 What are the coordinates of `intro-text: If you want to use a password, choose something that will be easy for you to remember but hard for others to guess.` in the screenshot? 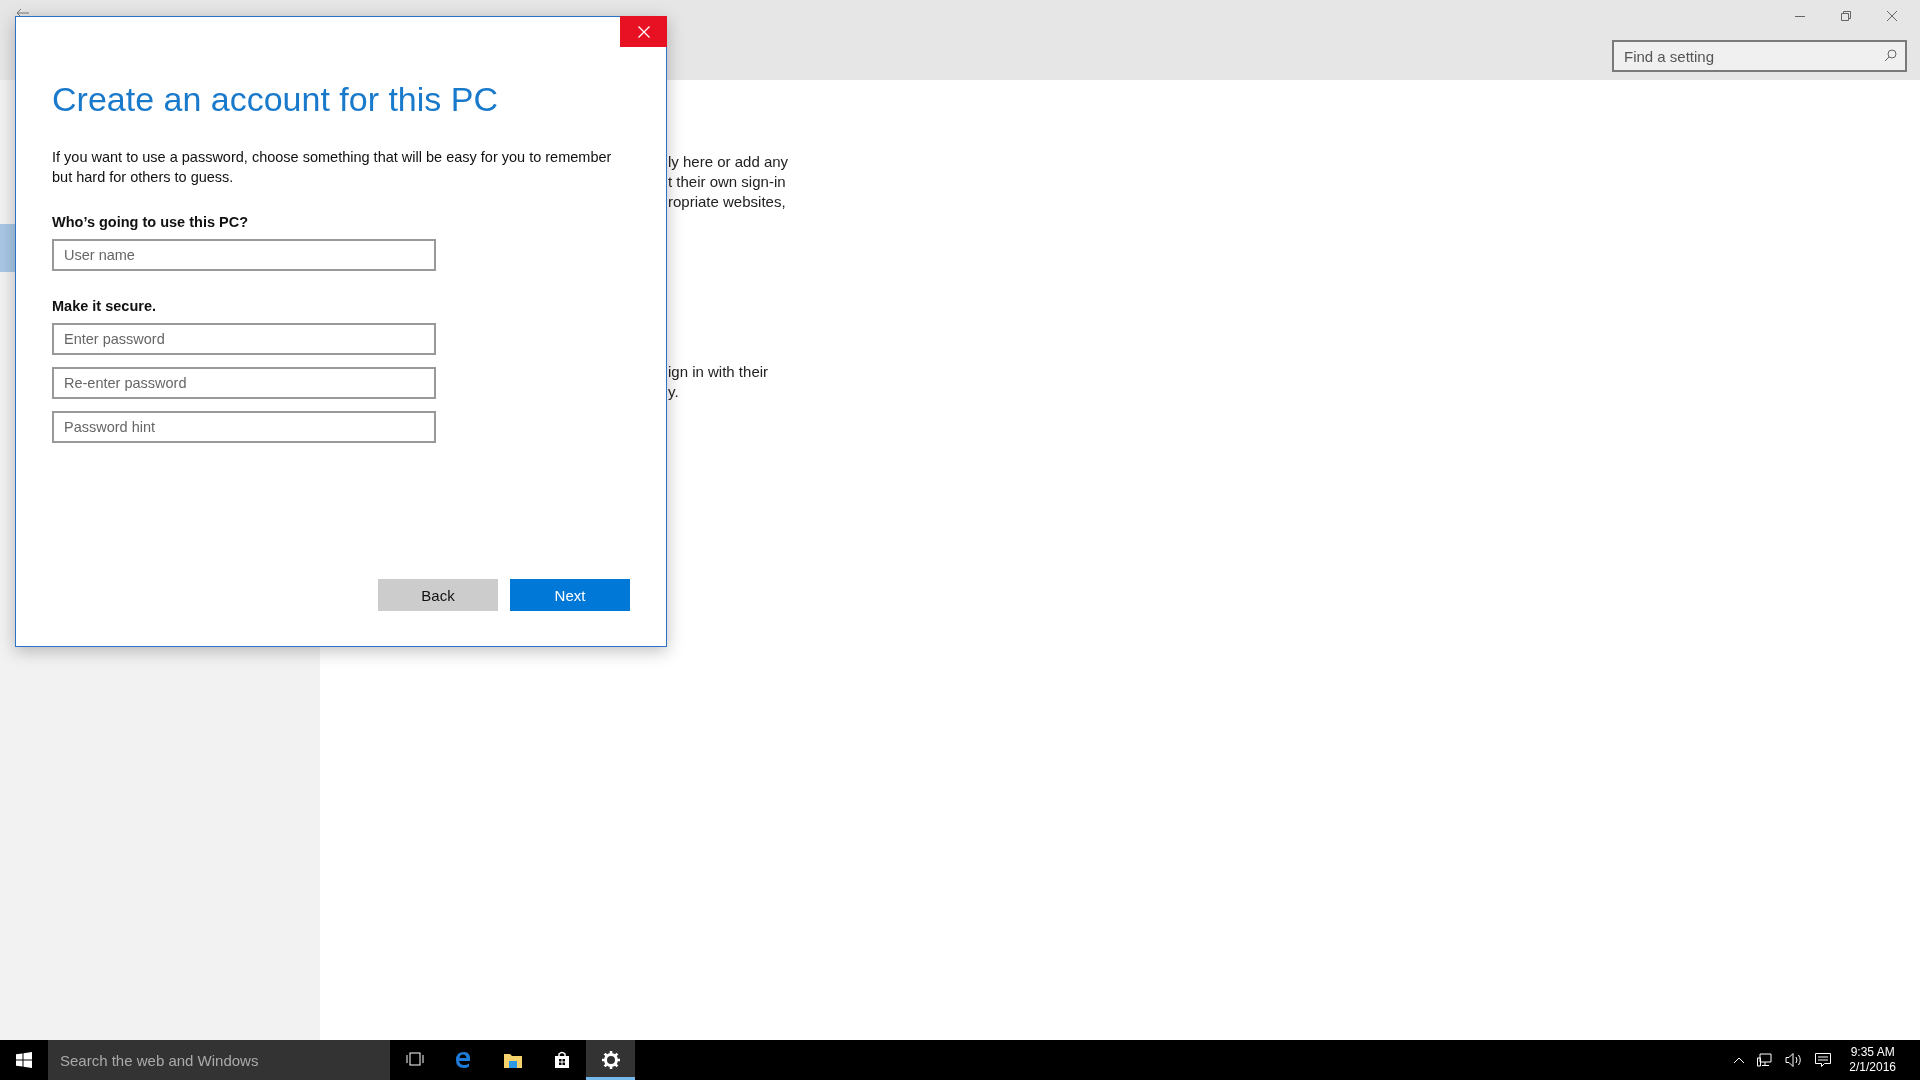 It's located at (332, 167).